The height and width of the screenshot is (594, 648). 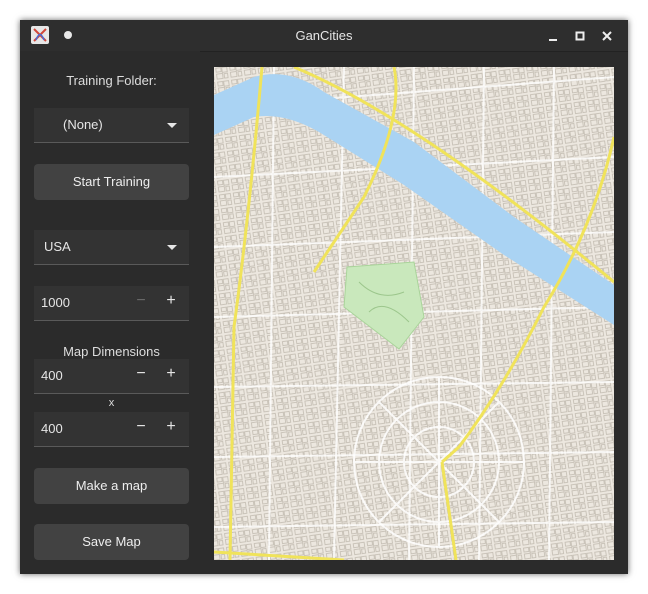 I want to click on title-bar: GanCities, so click(x=324, y=36).